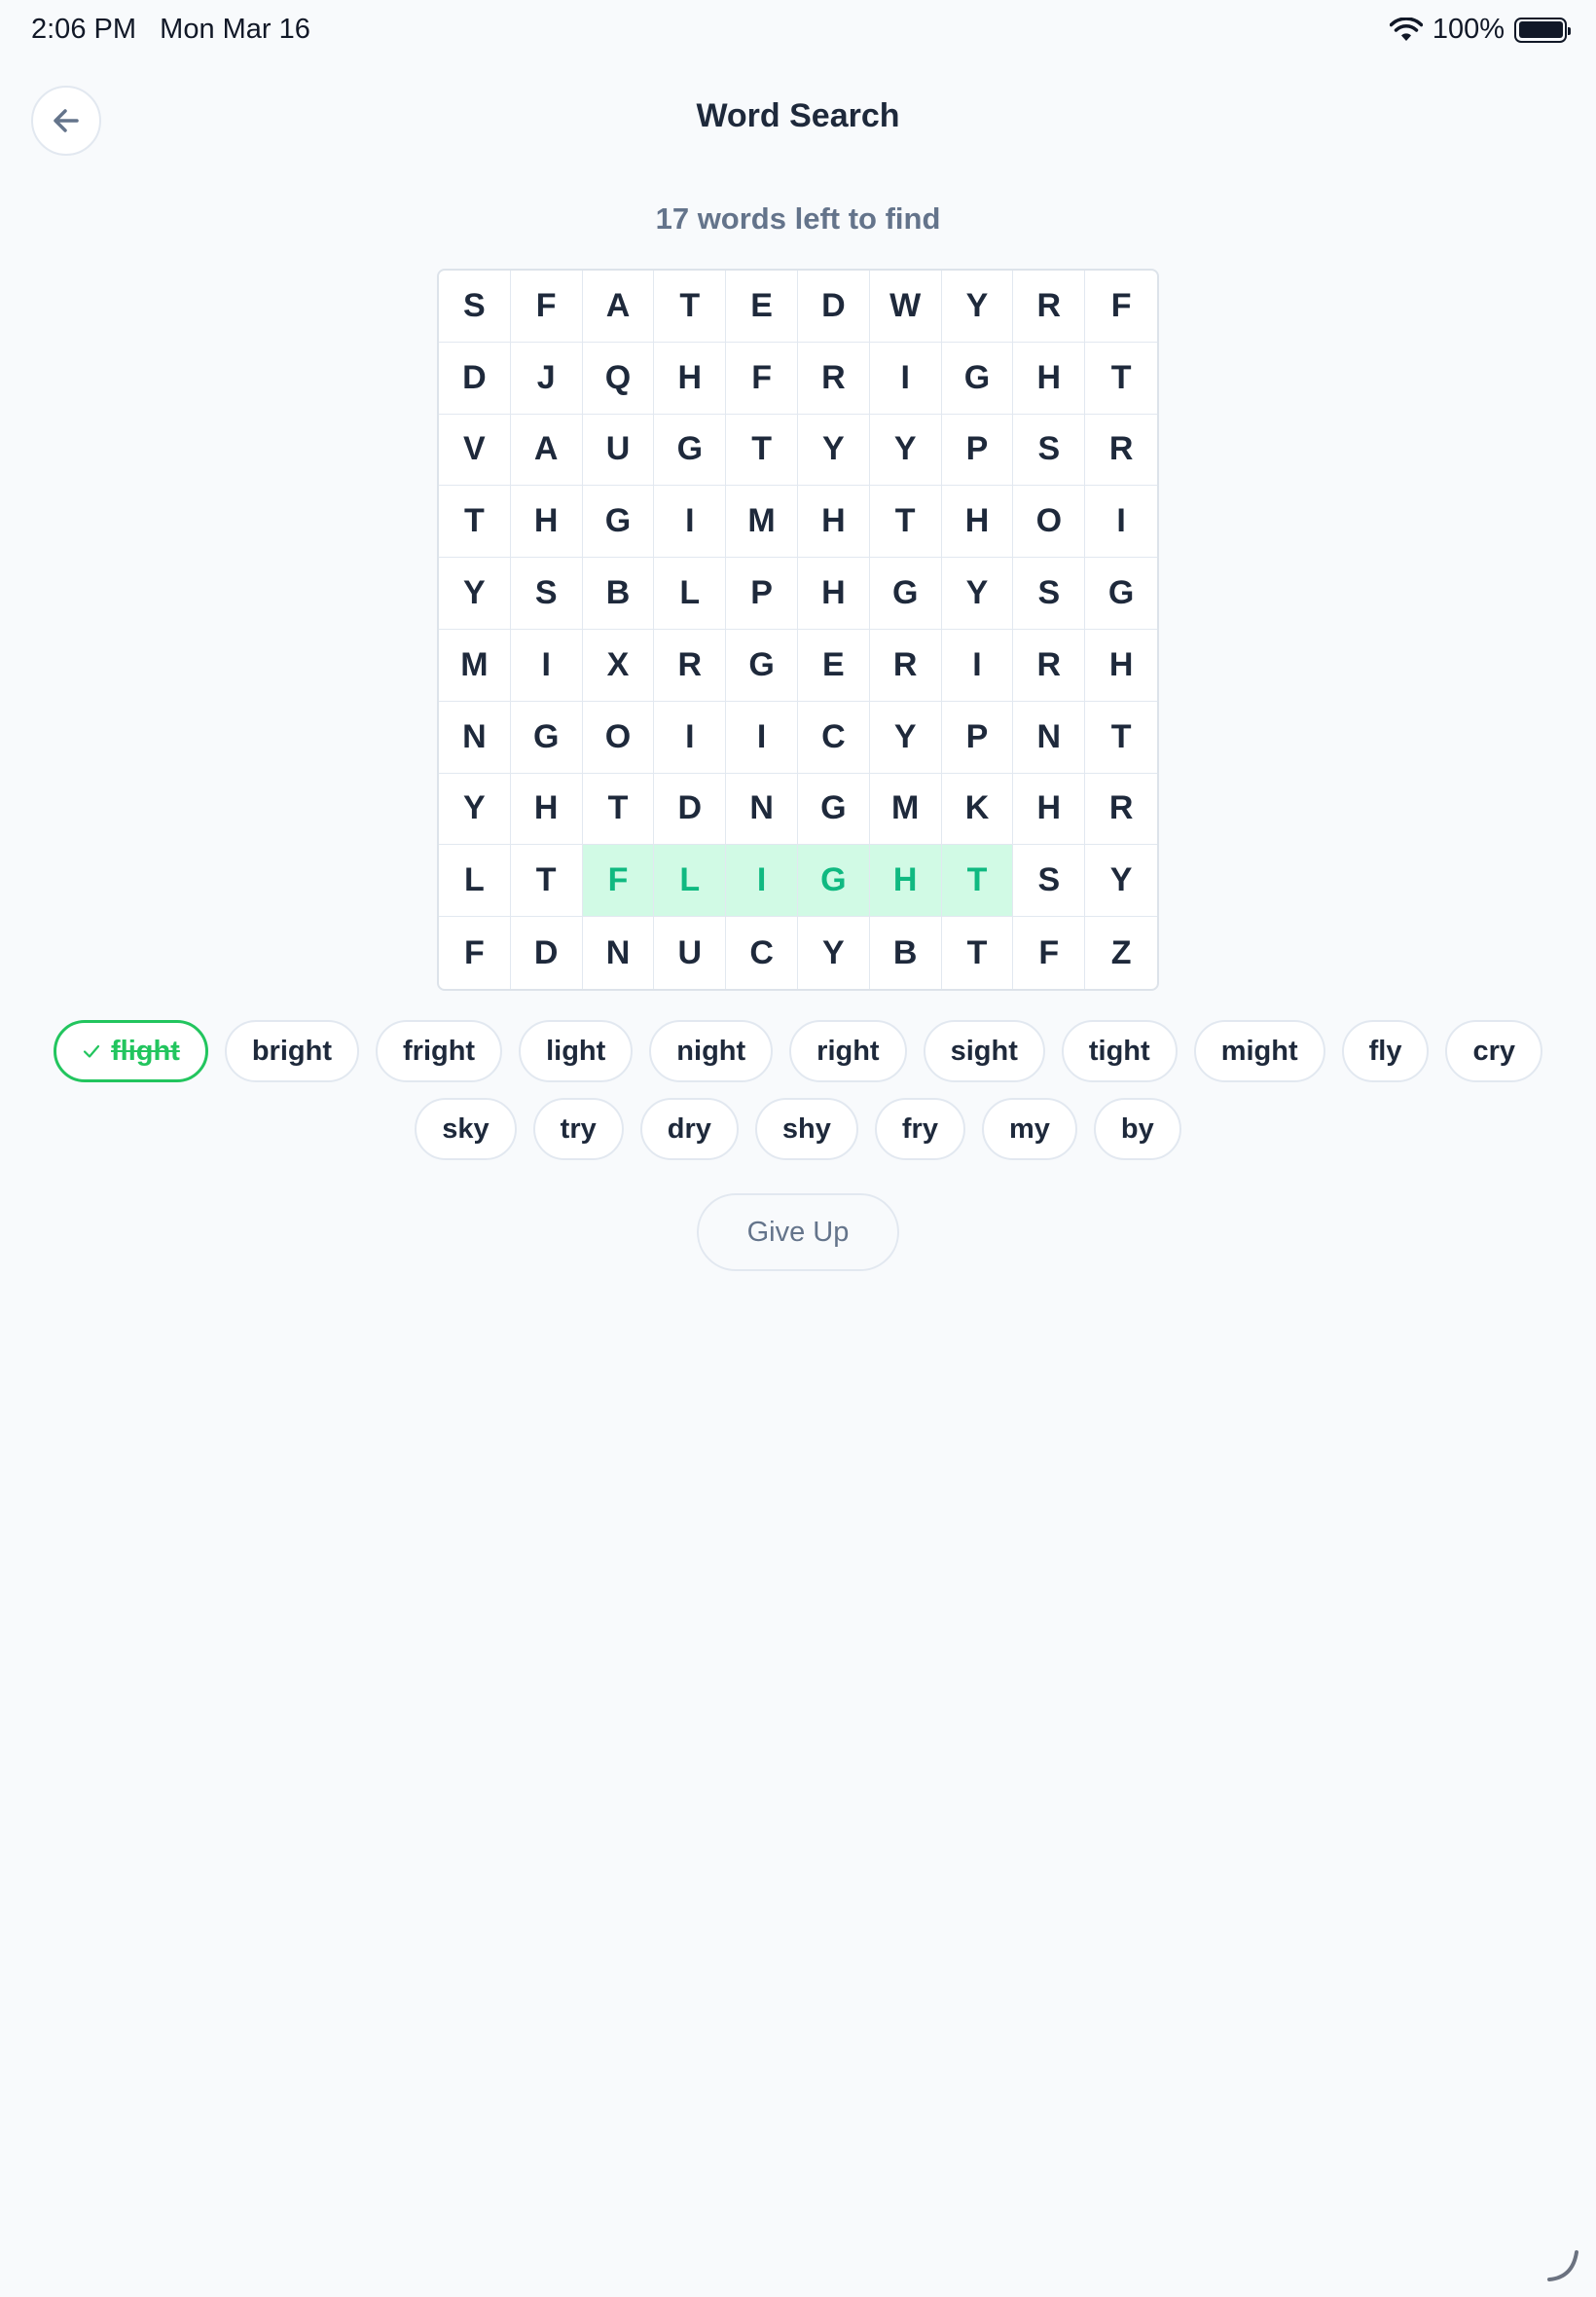 This screenshot has height=2297, width=1596. What do you see at coordinates (1137, 1129) in the screenshot?
I see `word-chip-by: by` at bounding box center [1137, 1129].